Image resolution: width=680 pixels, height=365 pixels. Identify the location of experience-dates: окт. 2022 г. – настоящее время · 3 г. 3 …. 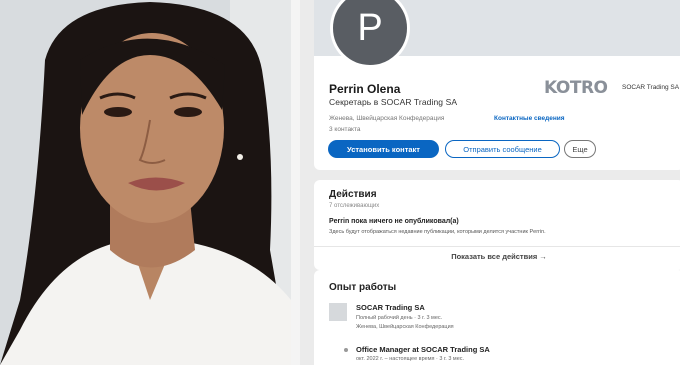
(410, 359).